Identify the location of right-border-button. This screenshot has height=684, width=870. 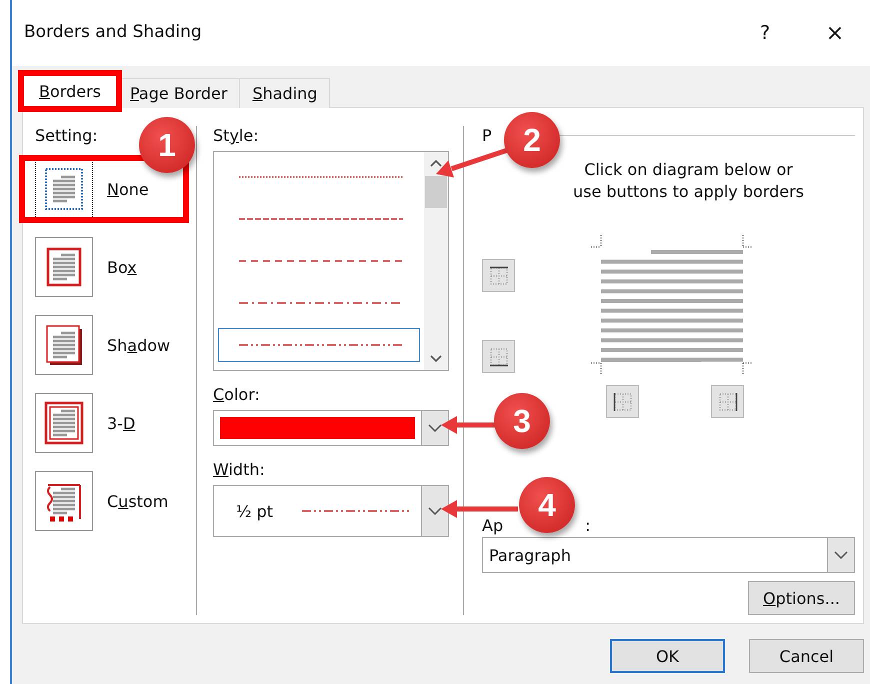
(727, 401).